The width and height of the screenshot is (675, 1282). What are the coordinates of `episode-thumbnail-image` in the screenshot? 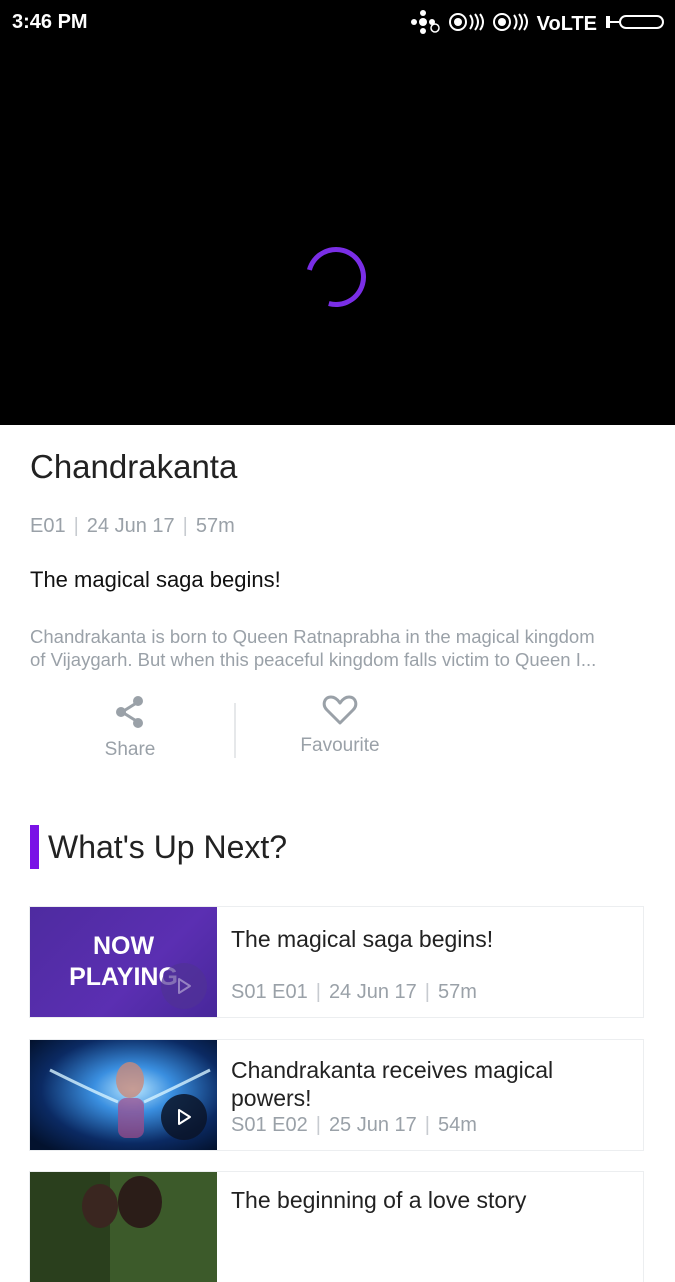 It's located at (123, 1227).